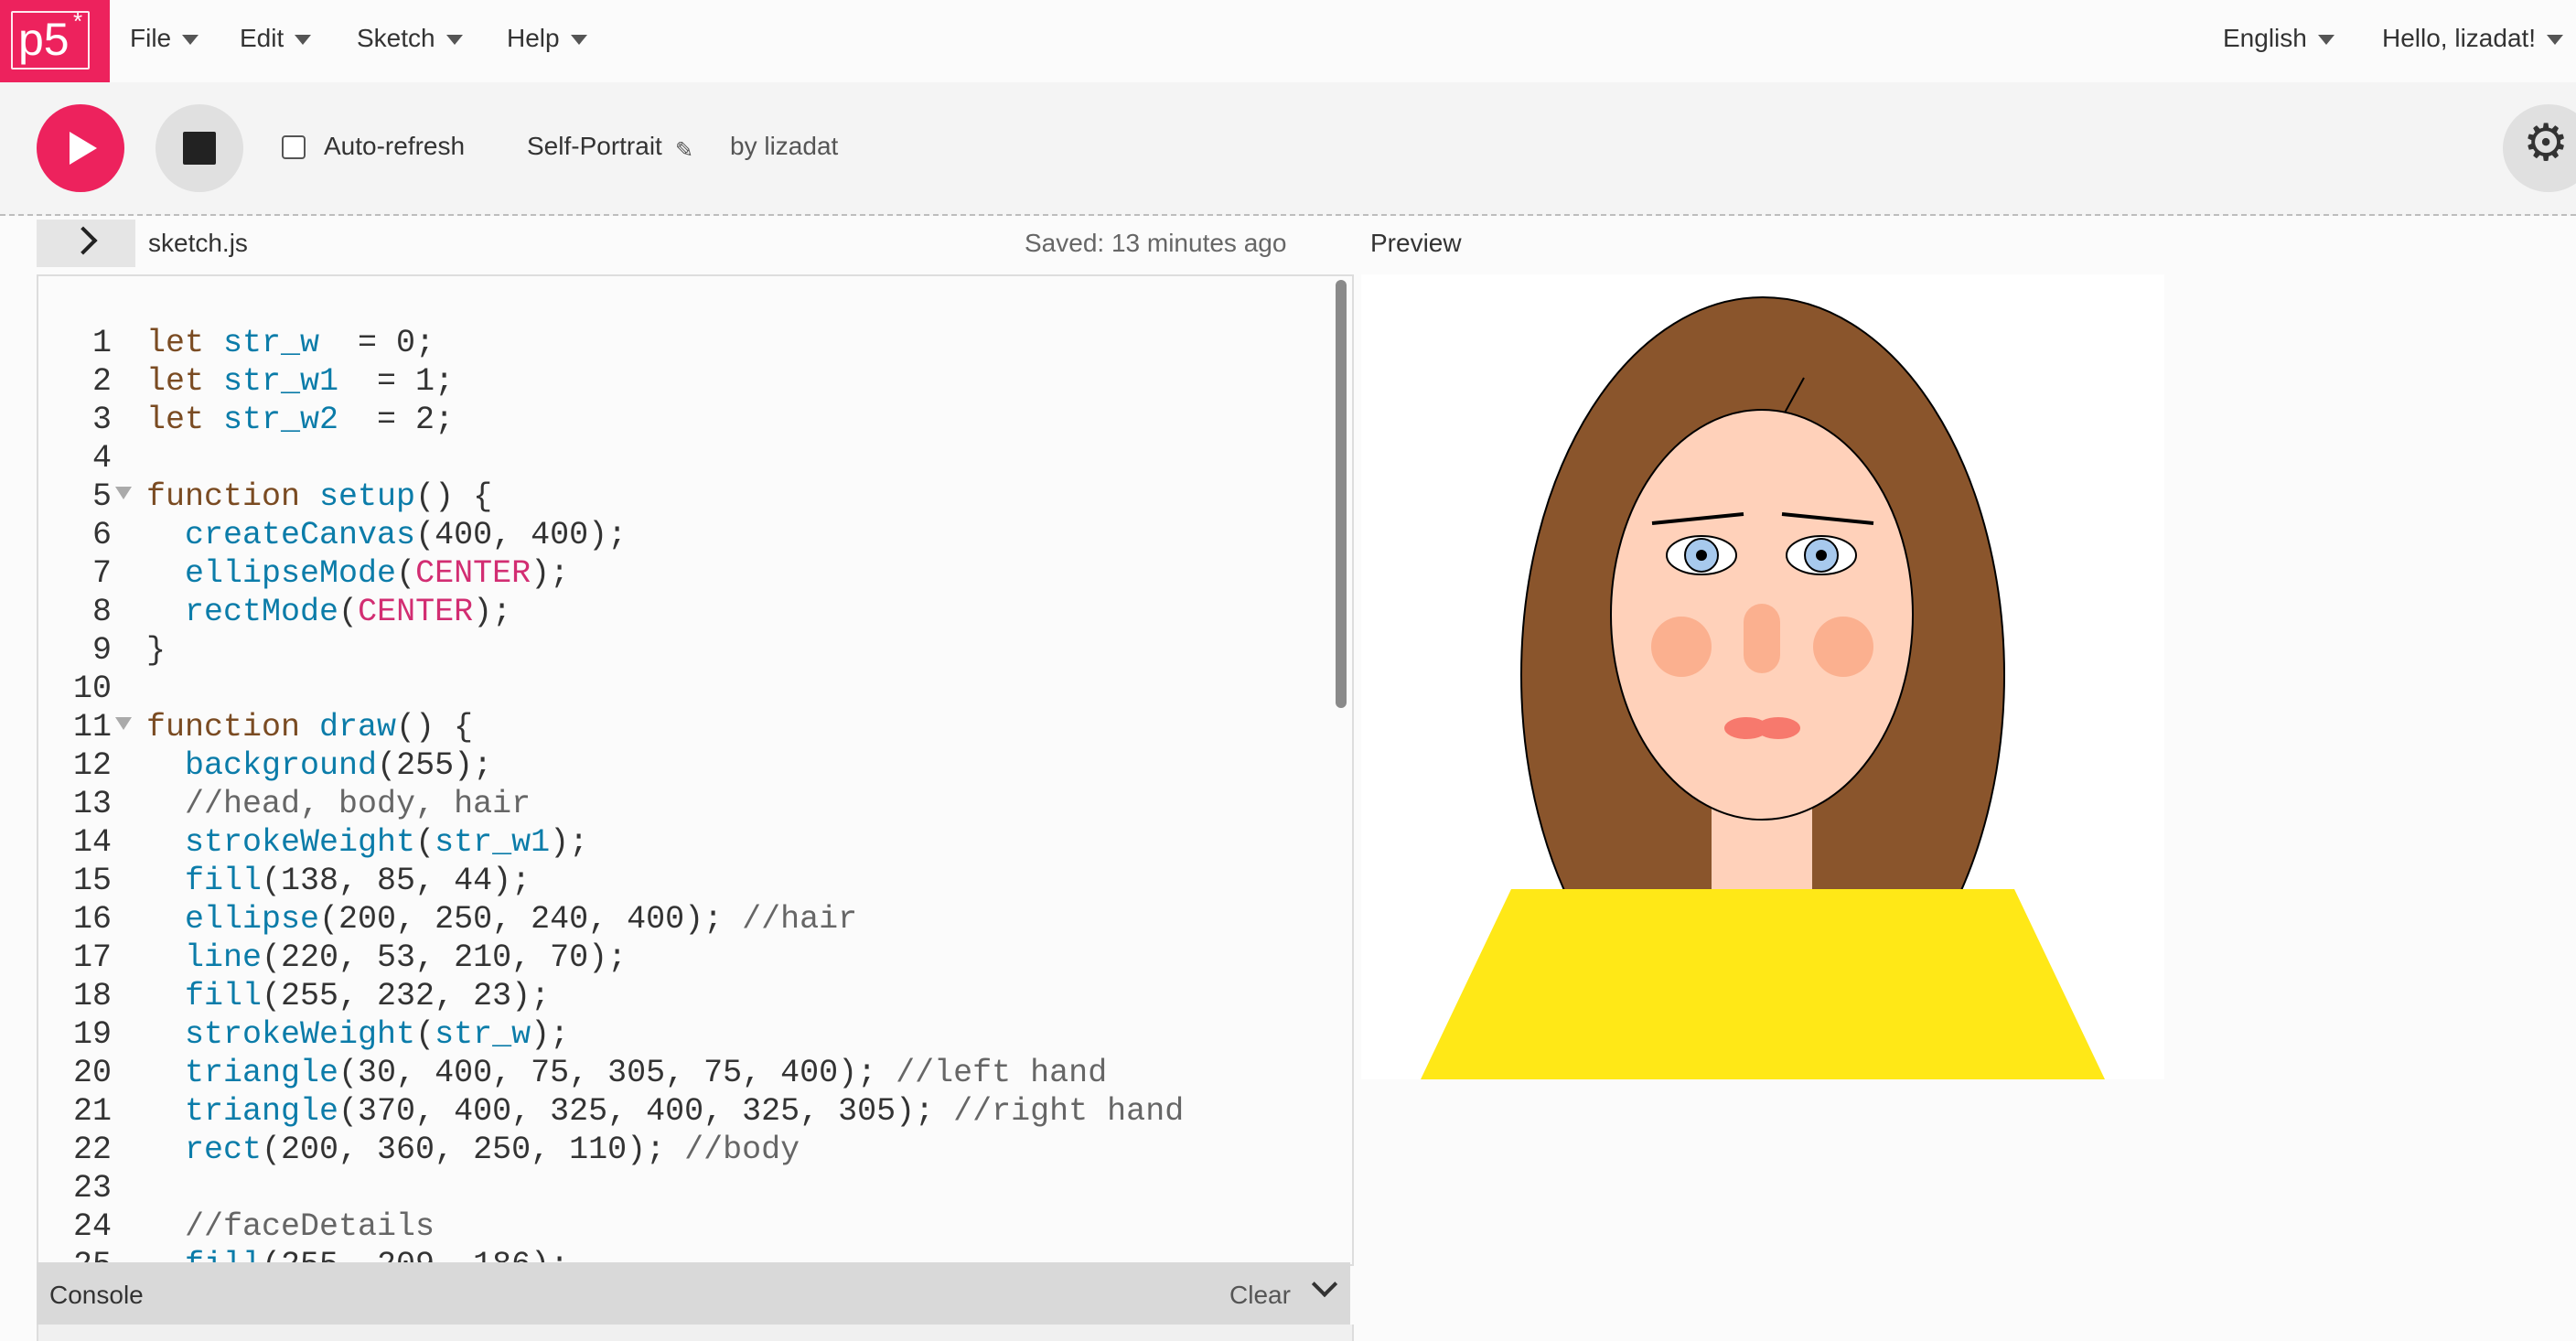 The image size is (2576, 1341). What do you see at coordinates (92, 1226) in the screenshot?
I see `line-number: 24` at bounding box center [92, 1226].